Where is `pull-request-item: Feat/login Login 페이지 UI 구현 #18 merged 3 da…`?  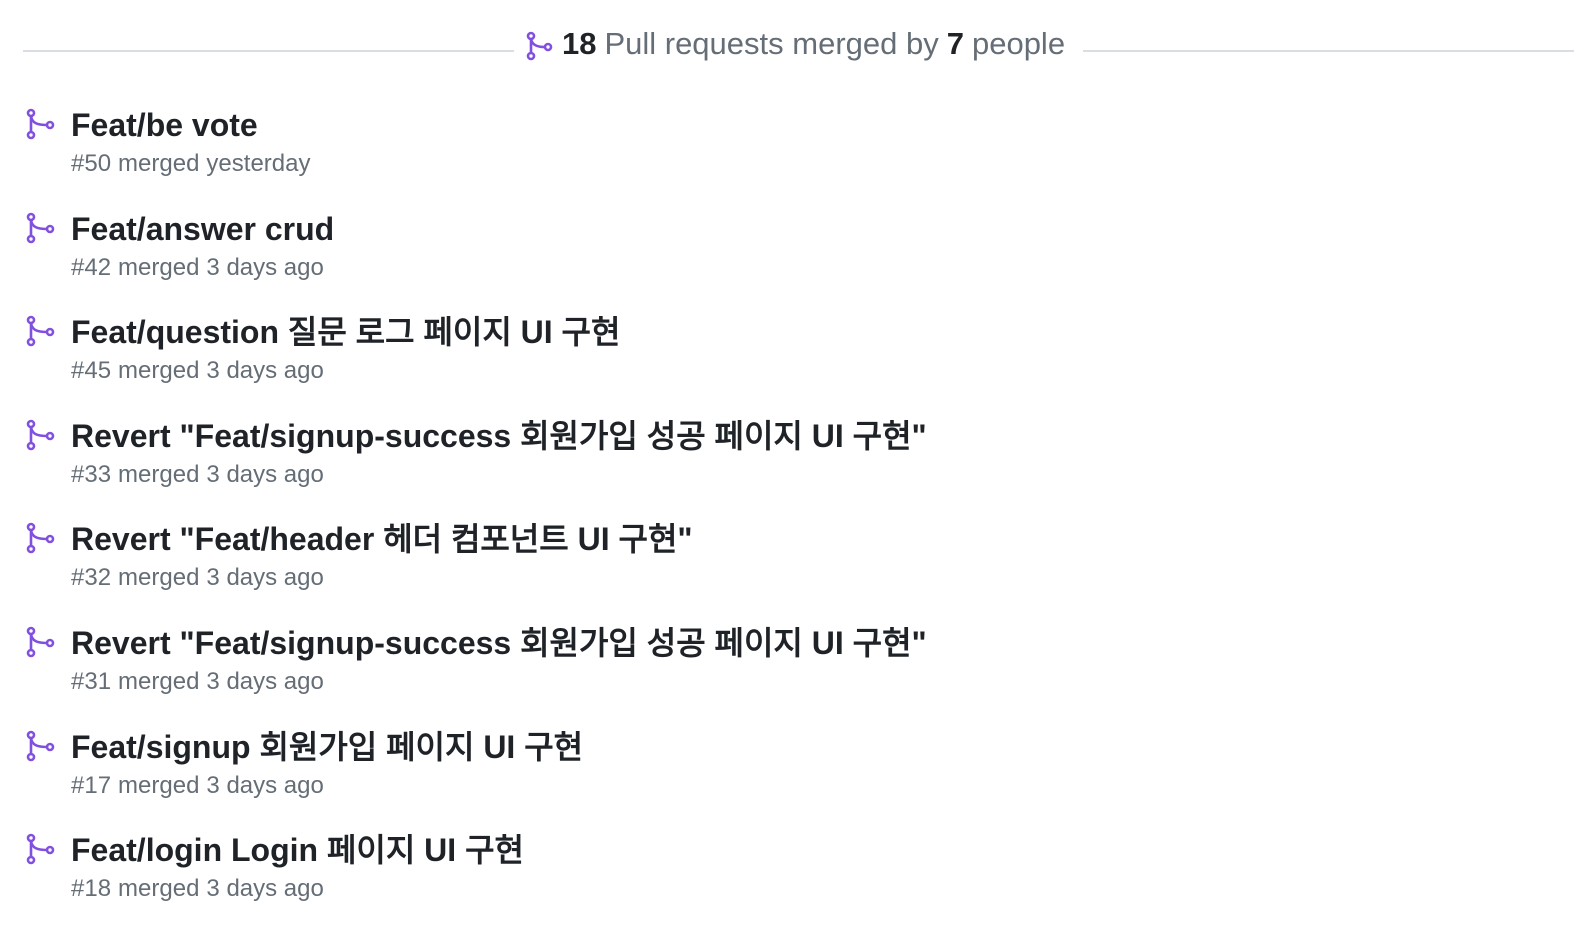
pull-request-item: Feat/login Login 페이지 UI 구현 #18 merged 3 da… is located at coordinates (773, 881).